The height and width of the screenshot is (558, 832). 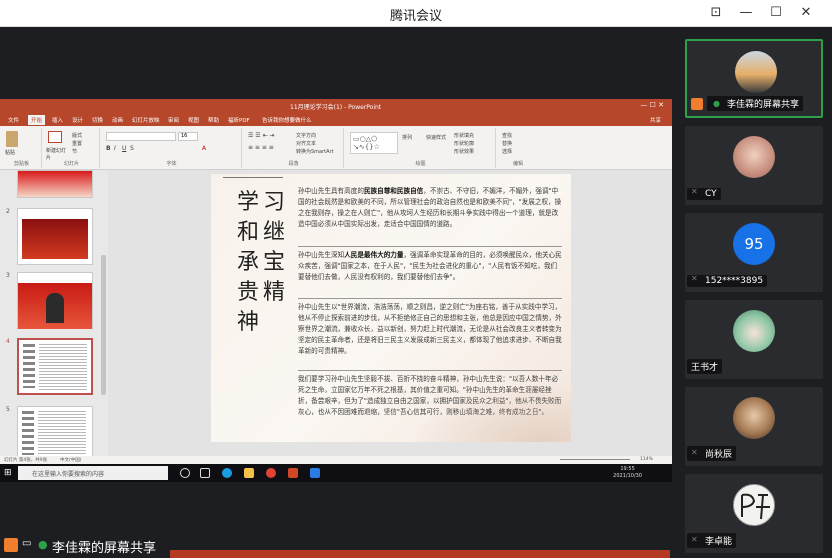 What do you see at coordinates (115, 148) in the screenshot?
I see `italic-button: I` at bounding box center [115, 148].